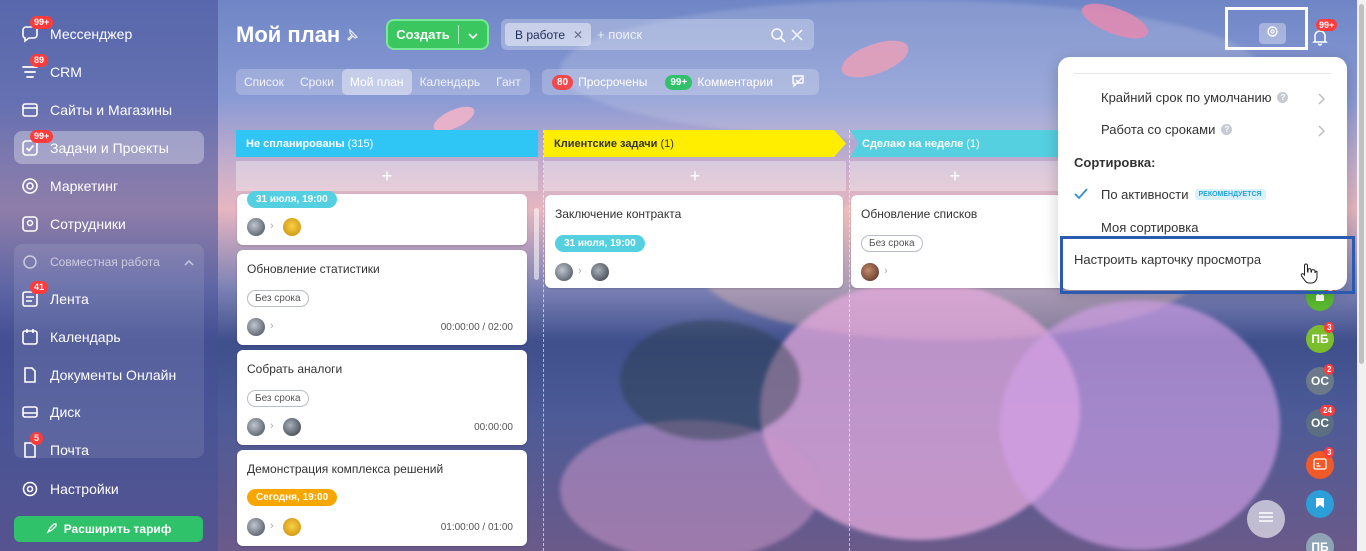 Image resolution: width=1366 pixels, height=551 pixels. I want to click on comments-label: Комментарии, so click(735, 82).